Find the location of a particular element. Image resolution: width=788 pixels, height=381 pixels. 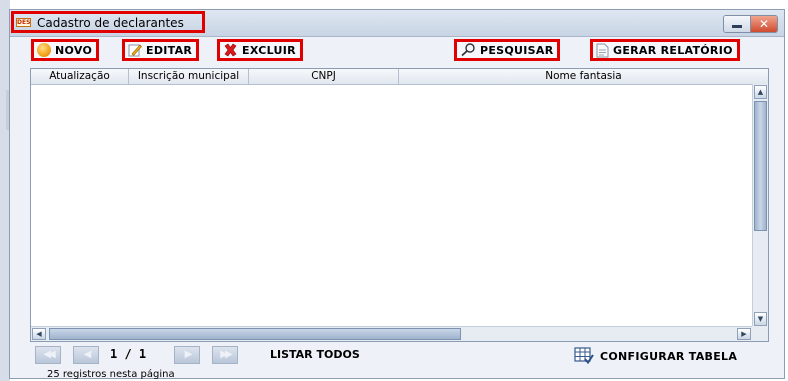

configurar-tabela-button: CONFIGURAR TABELA is located at coordinates (655, 356).